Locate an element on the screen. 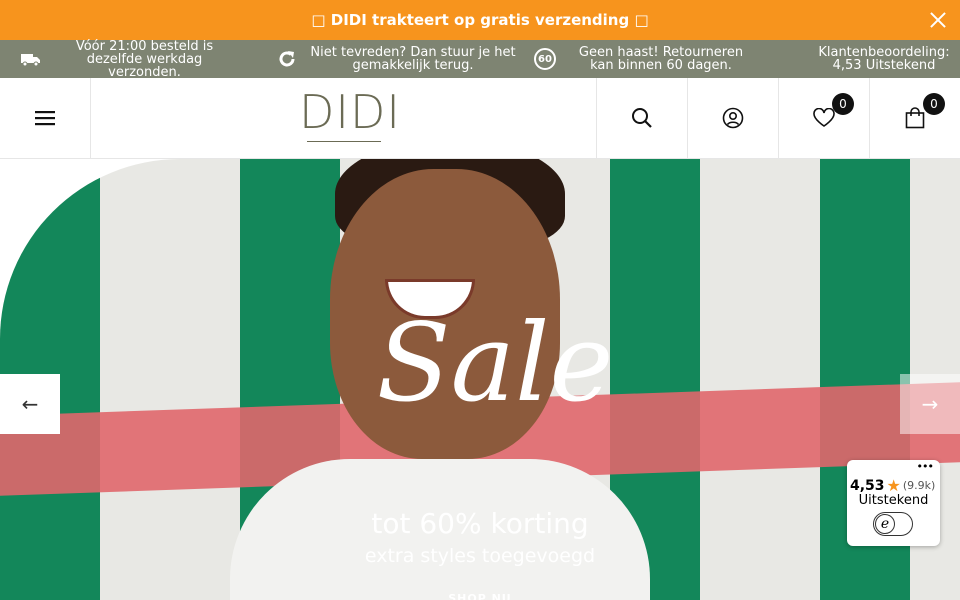  heart-icon is located at coordinates (824, 117).